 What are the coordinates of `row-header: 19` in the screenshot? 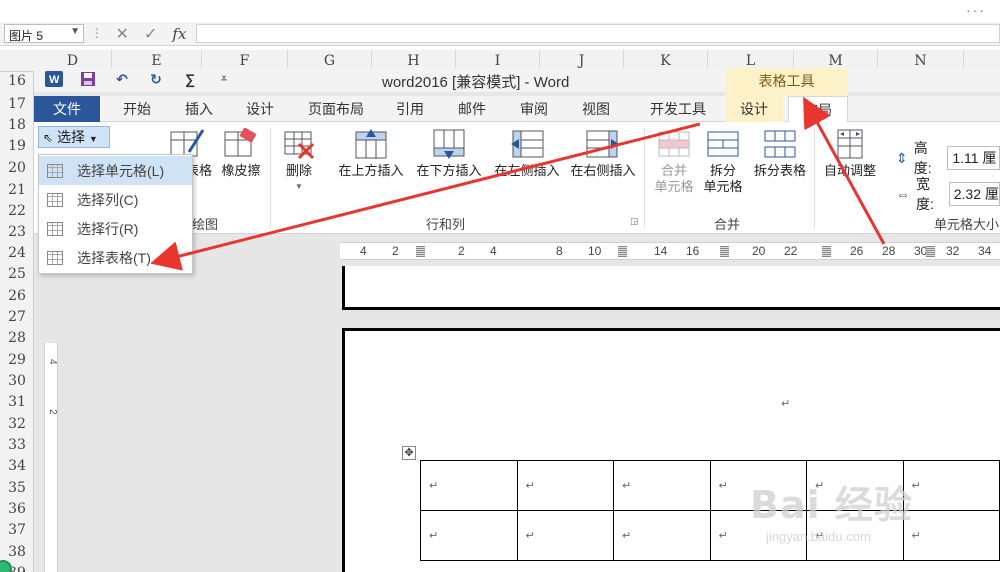 It's located at (17, 146).